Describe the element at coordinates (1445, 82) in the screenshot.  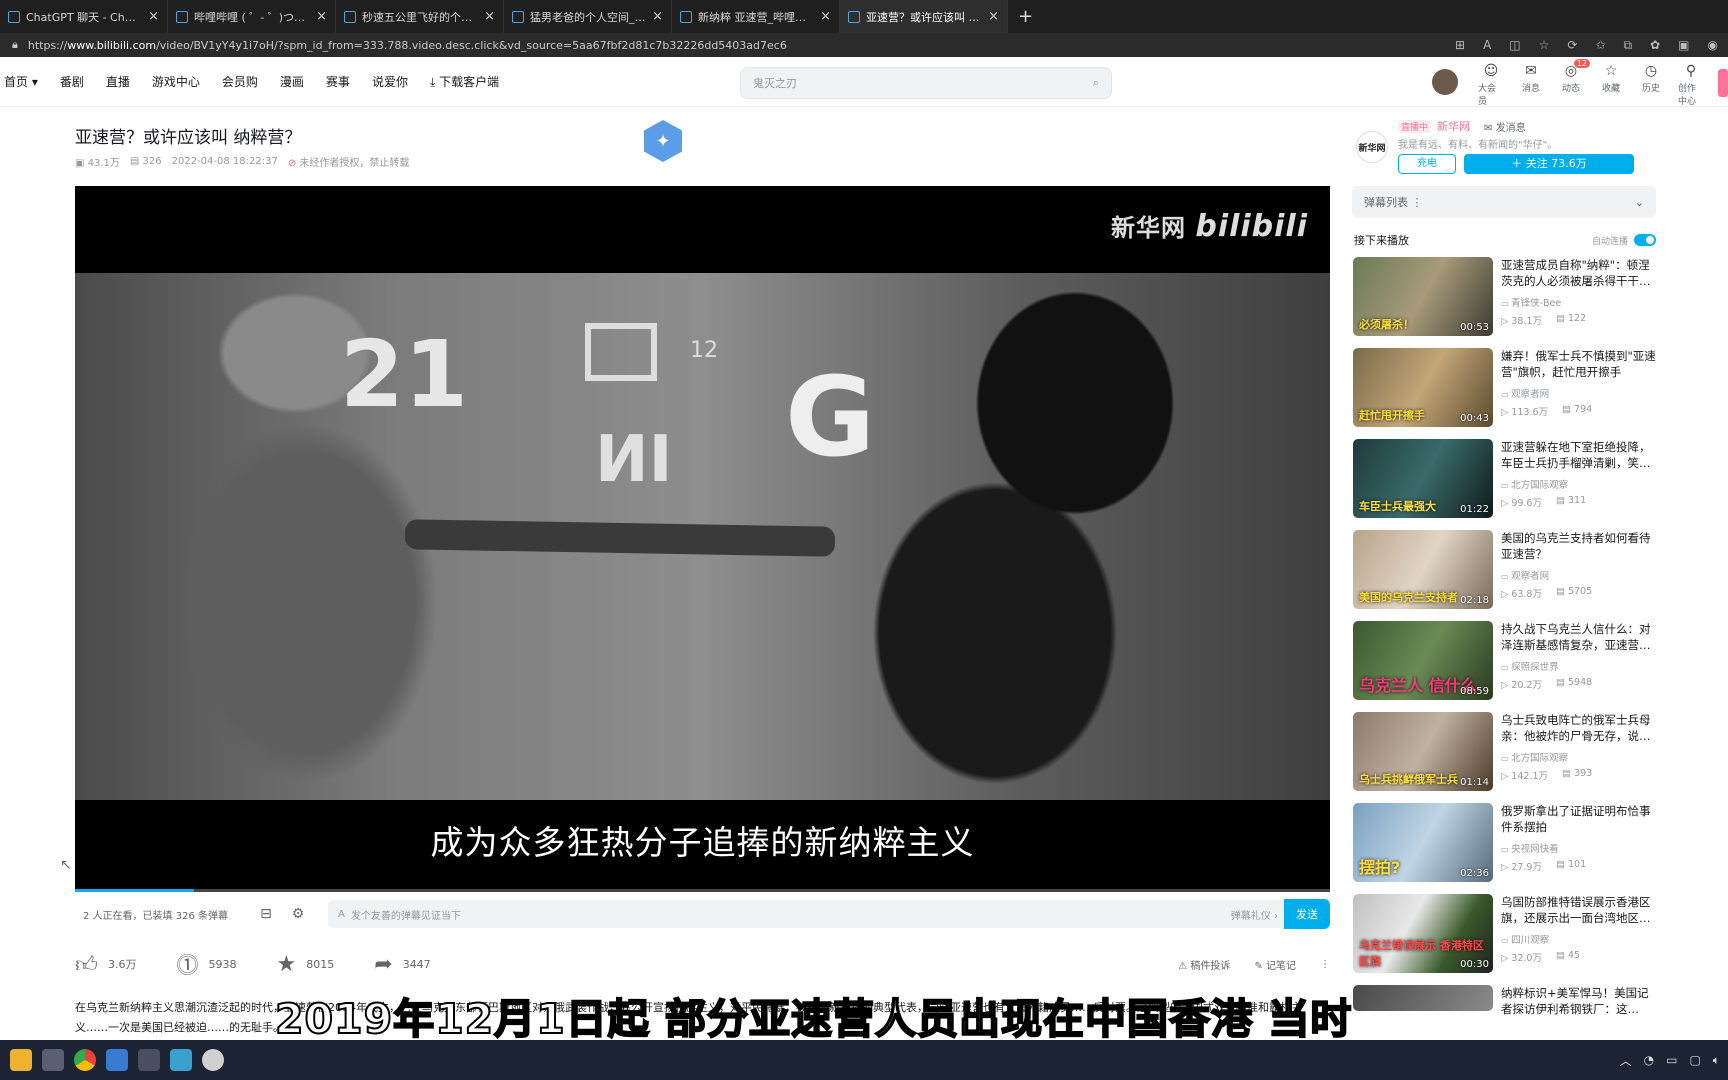
I see `avatar` at that location.